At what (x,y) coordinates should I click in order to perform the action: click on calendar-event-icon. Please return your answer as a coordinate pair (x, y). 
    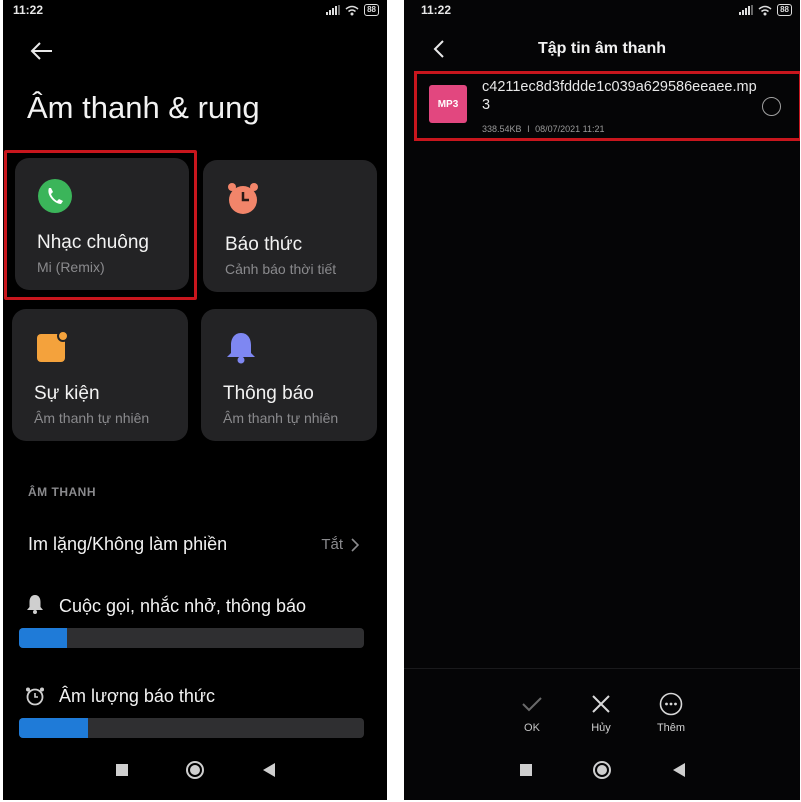
    Looking at the image, I should click on (53, 346).